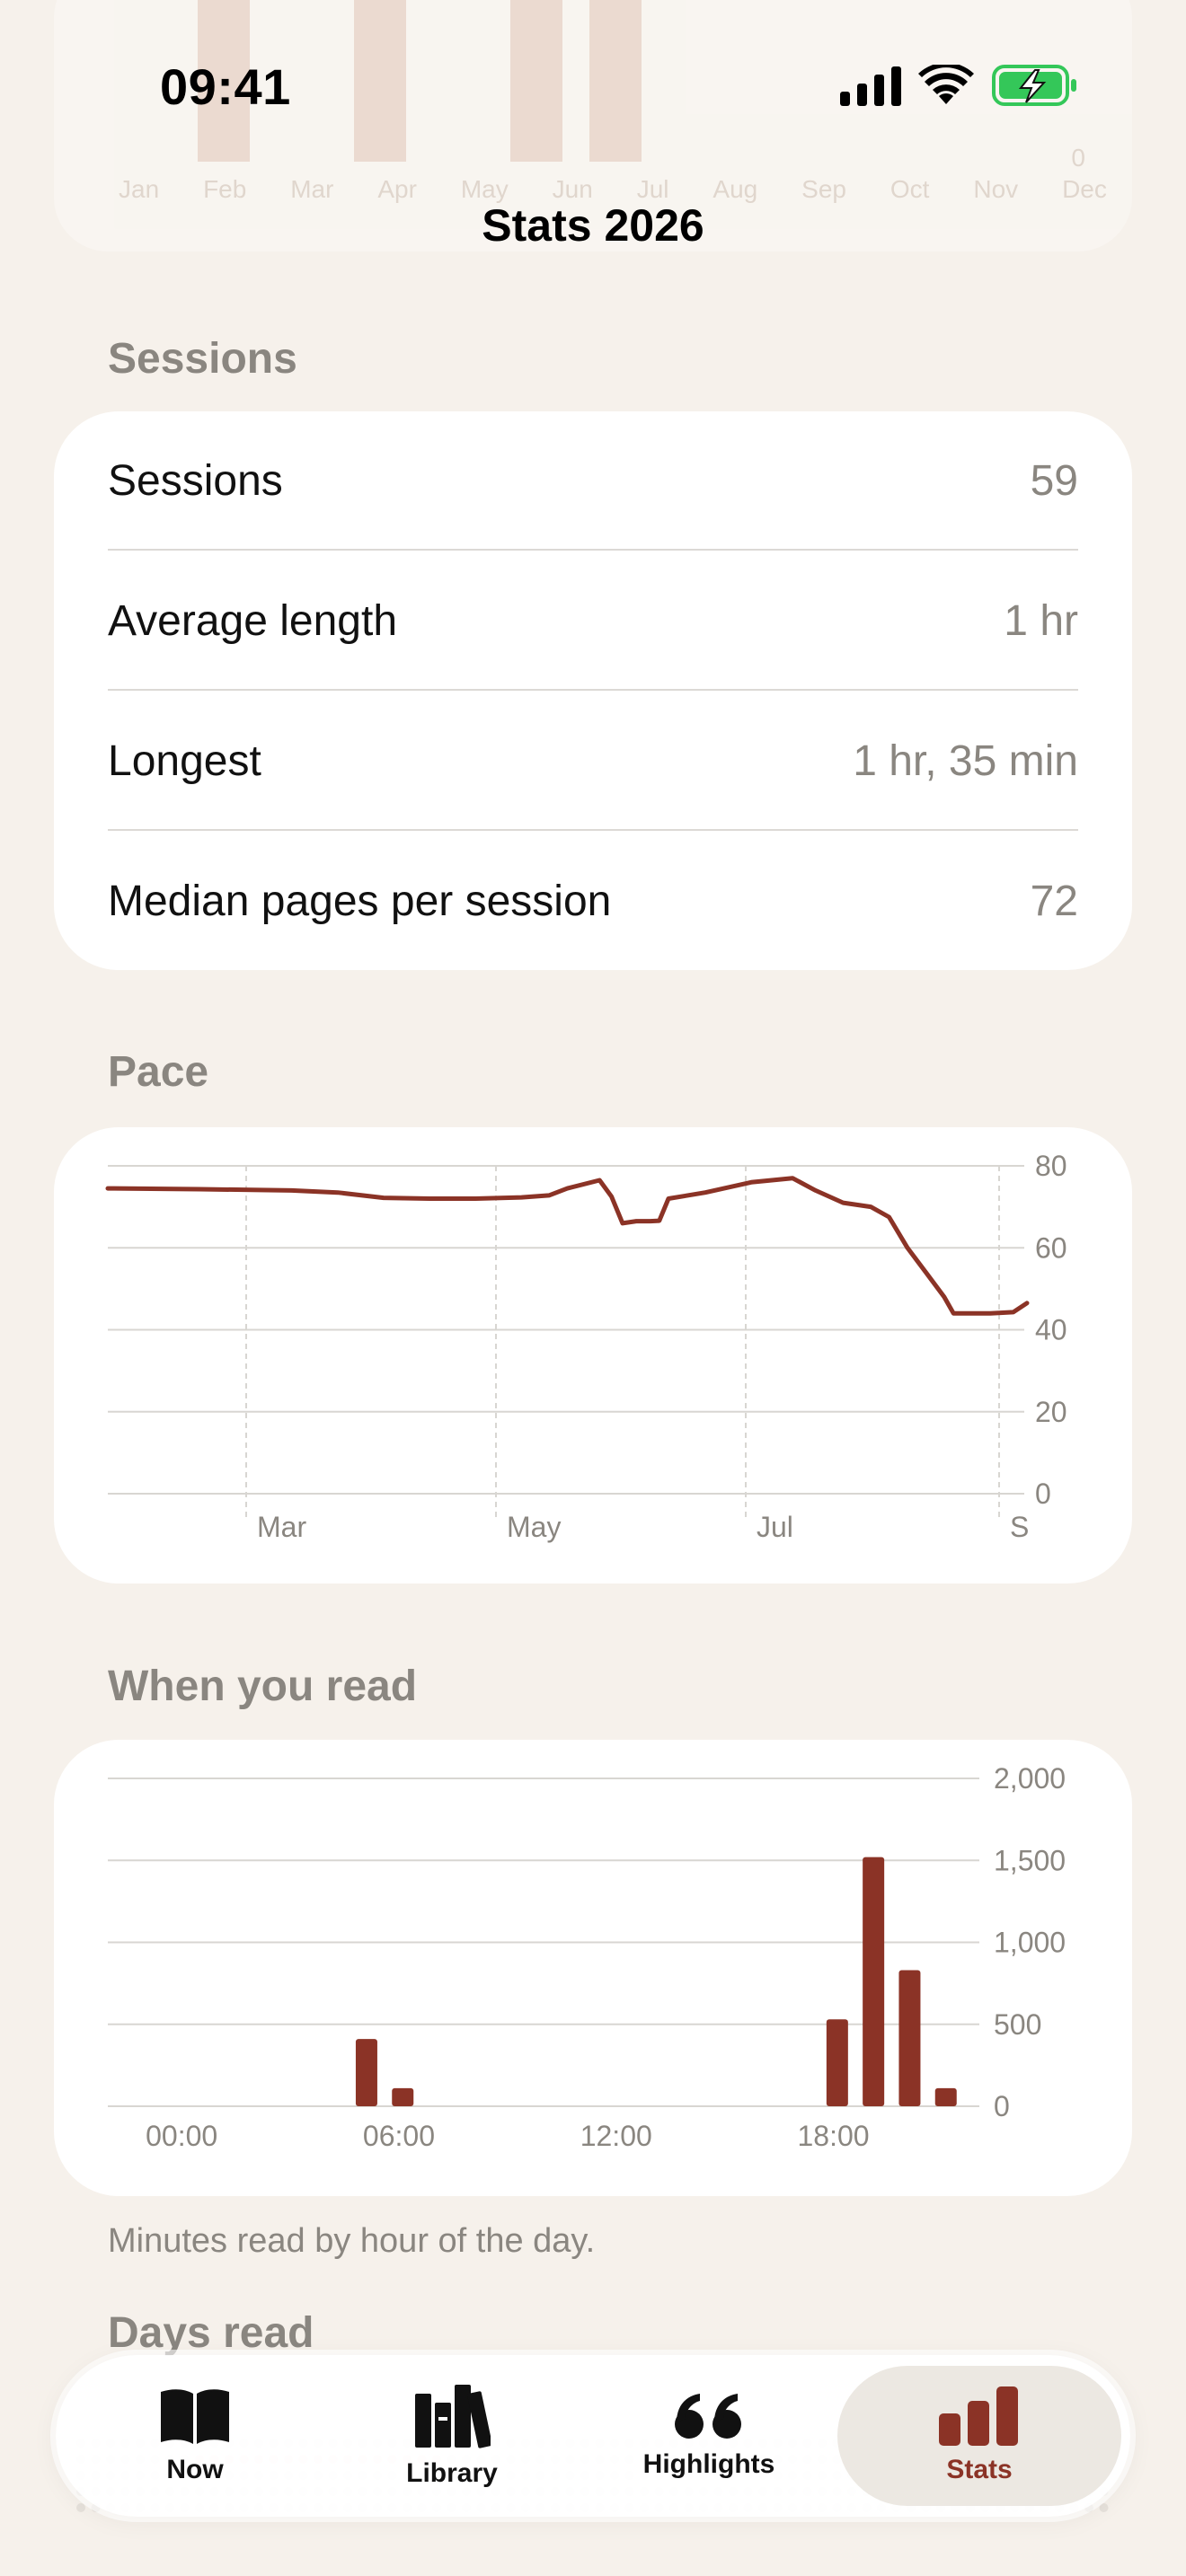  Describe the element at coordinates (870, 86) in the screenshot. I see `signal-icon` at that location.